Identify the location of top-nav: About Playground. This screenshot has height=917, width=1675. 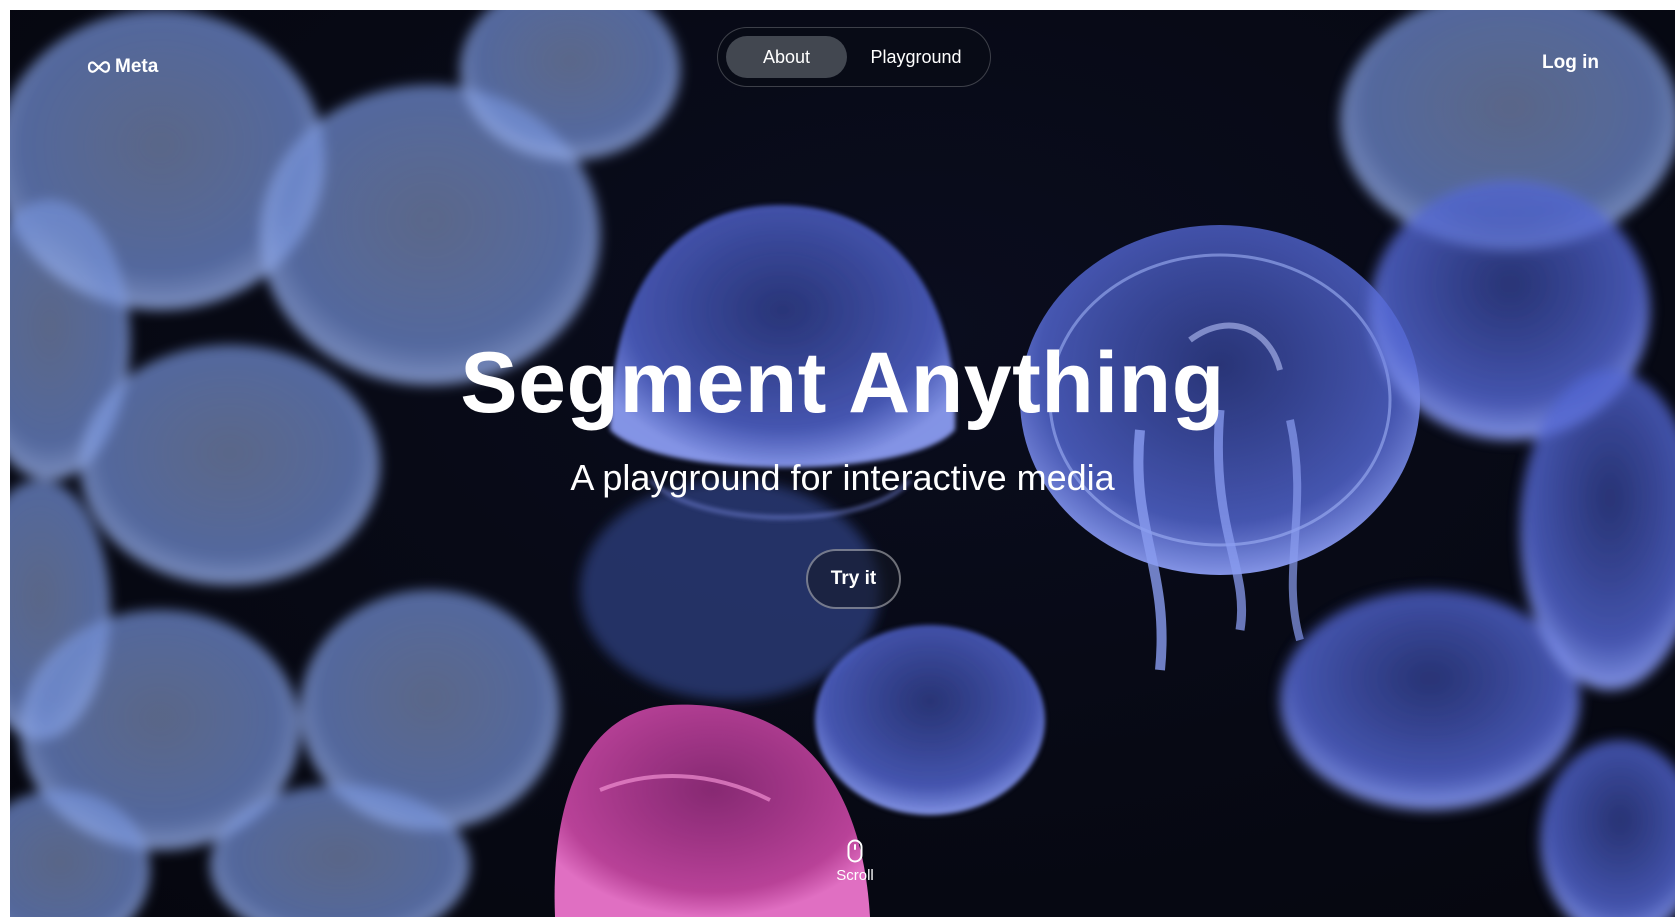
(854, 57).